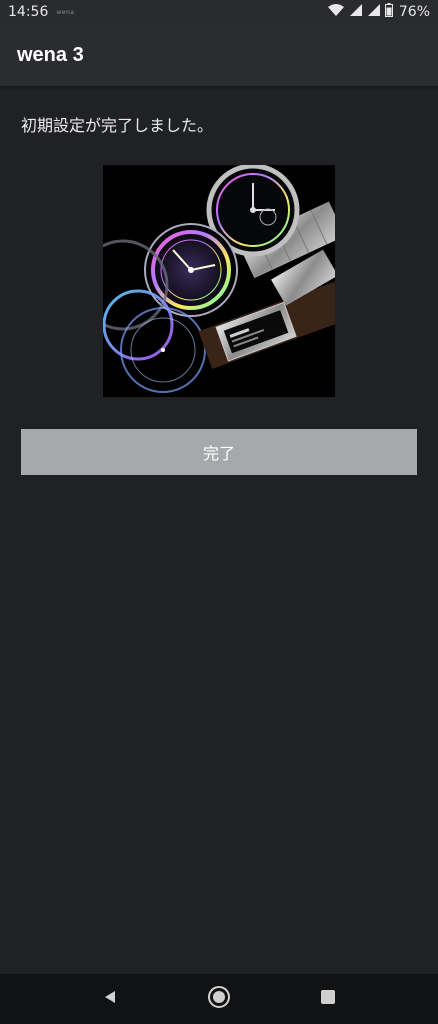 The image size is (438, 1024). I want to click on status-icons: 76%, so click(378, 12).